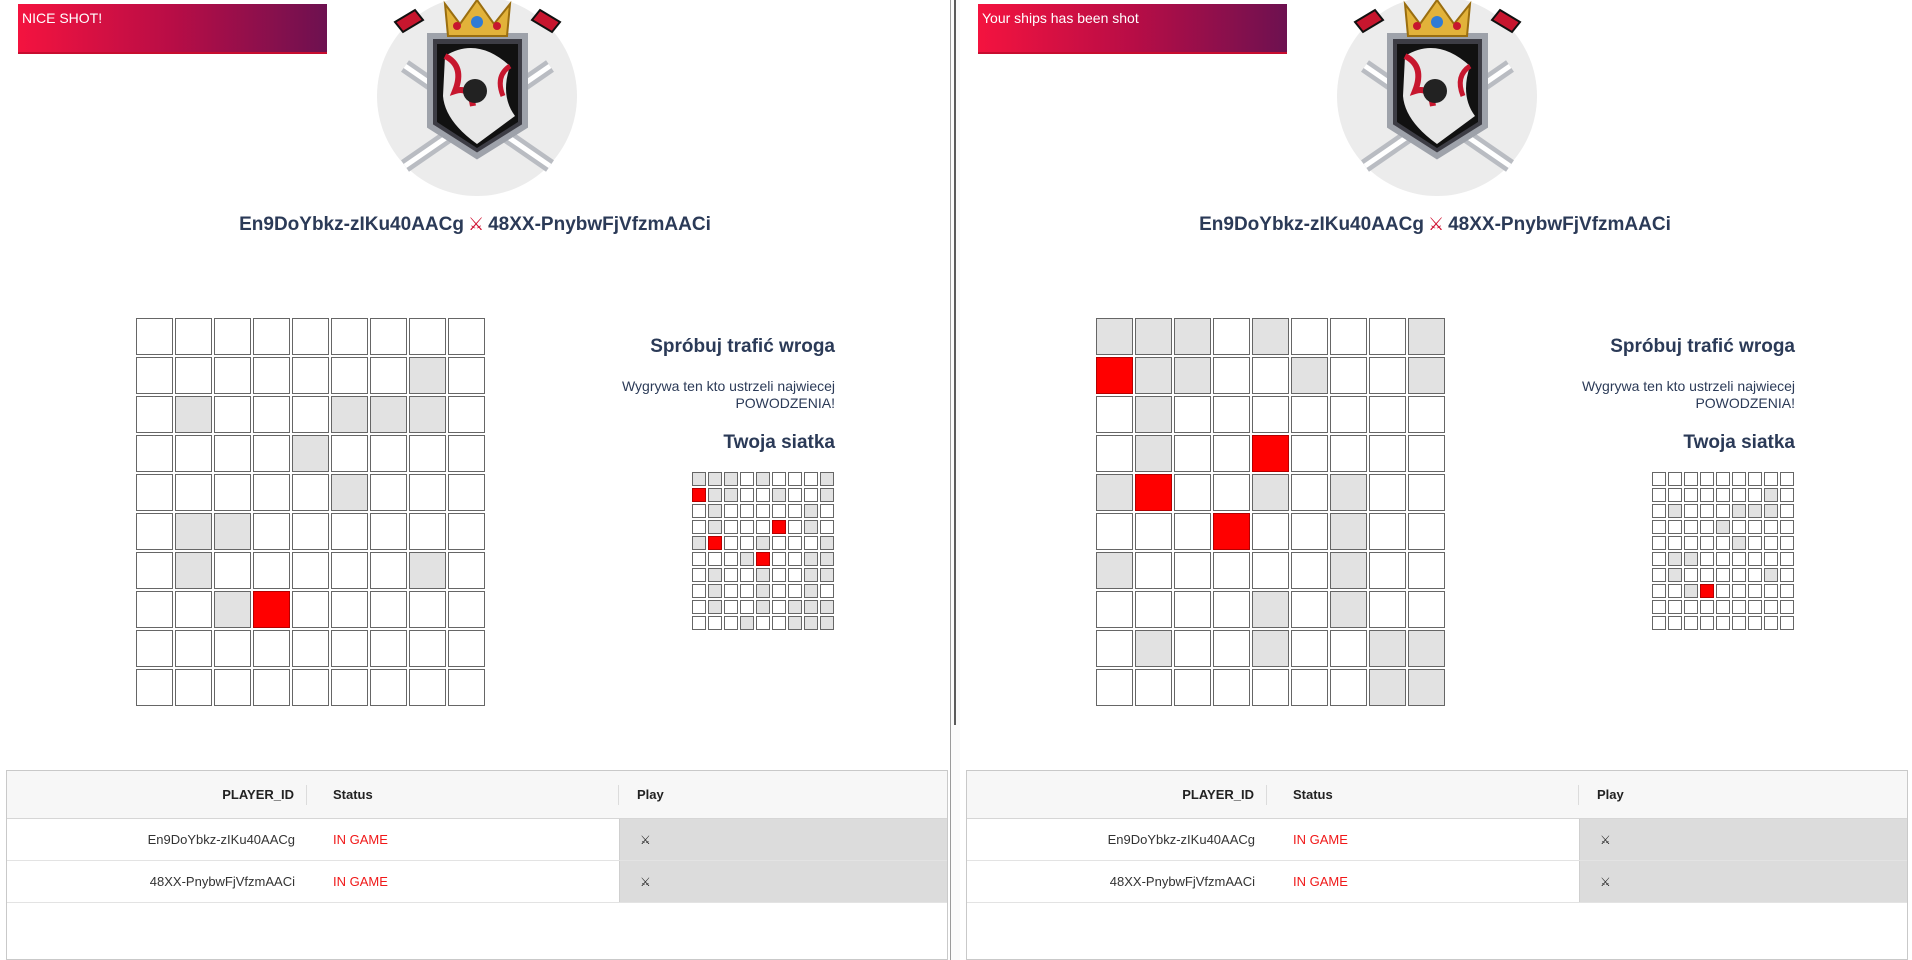 The width and height of the screenshot is (1912, 960). I want to click on pane-scrollbar, so click(955, 480).